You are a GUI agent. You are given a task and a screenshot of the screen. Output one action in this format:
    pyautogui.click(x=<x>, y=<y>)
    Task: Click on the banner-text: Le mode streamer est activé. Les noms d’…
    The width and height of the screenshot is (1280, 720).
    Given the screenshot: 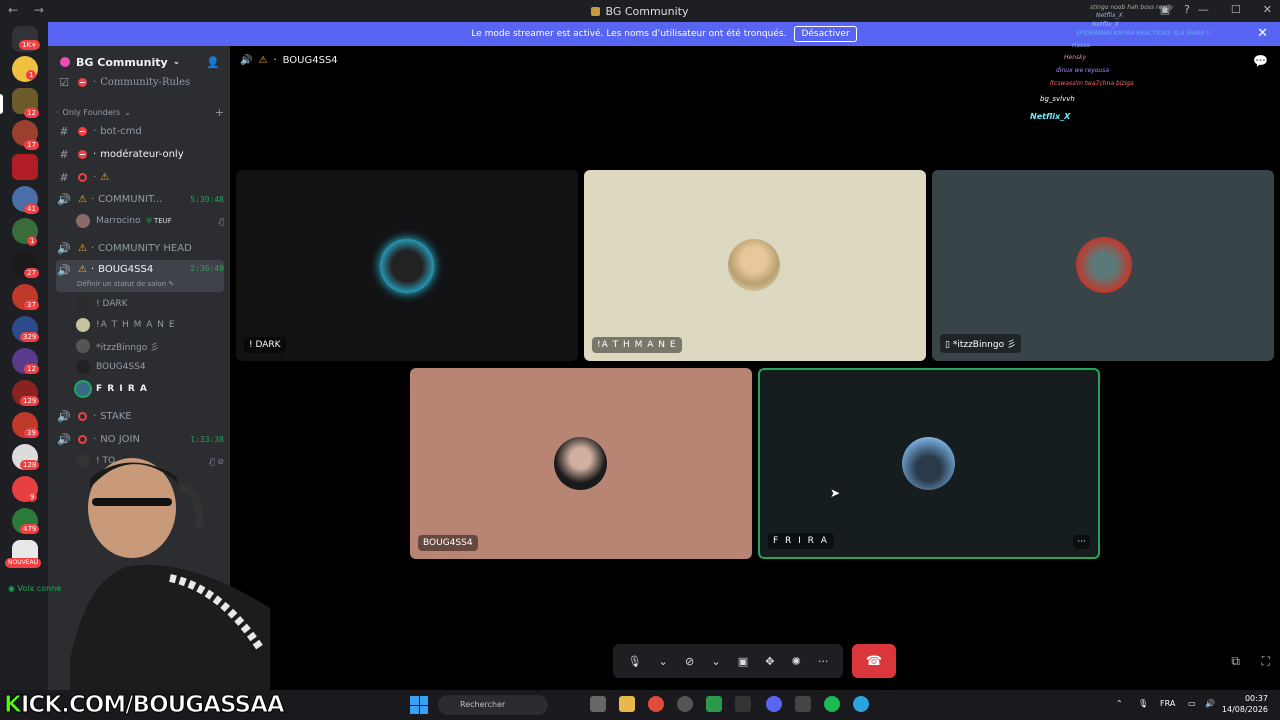 What is the action you would take?
    pyautogui.click(x=629, y=34)
    